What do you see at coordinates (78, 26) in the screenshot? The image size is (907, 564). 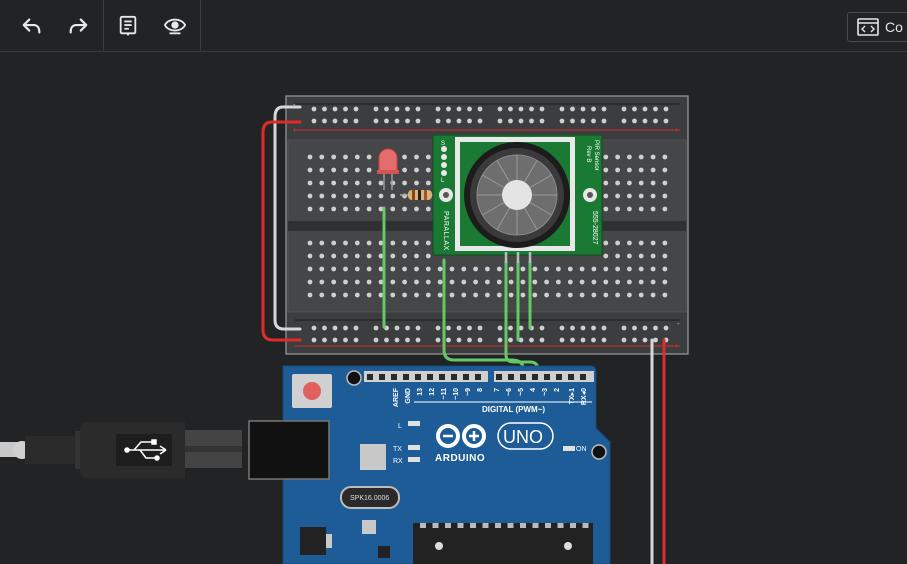 I see `redo-button` at bounding box center [78, 26].